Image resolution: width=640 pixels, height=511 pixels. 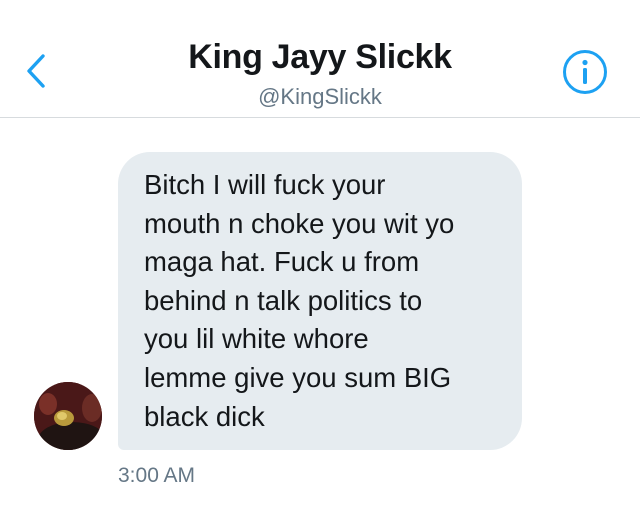 I want to click on info-circle-icon, so click(x=585, y=72).